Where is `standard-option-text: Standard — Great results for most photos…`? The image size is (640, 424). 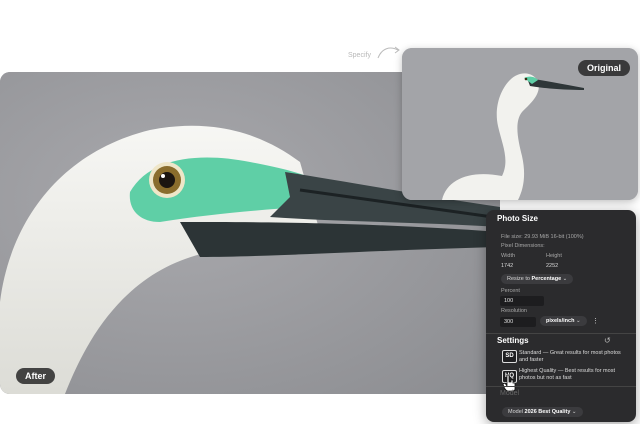
standard-option-text: Standard — Great results for most photos… is located at coordinates (574, 356).